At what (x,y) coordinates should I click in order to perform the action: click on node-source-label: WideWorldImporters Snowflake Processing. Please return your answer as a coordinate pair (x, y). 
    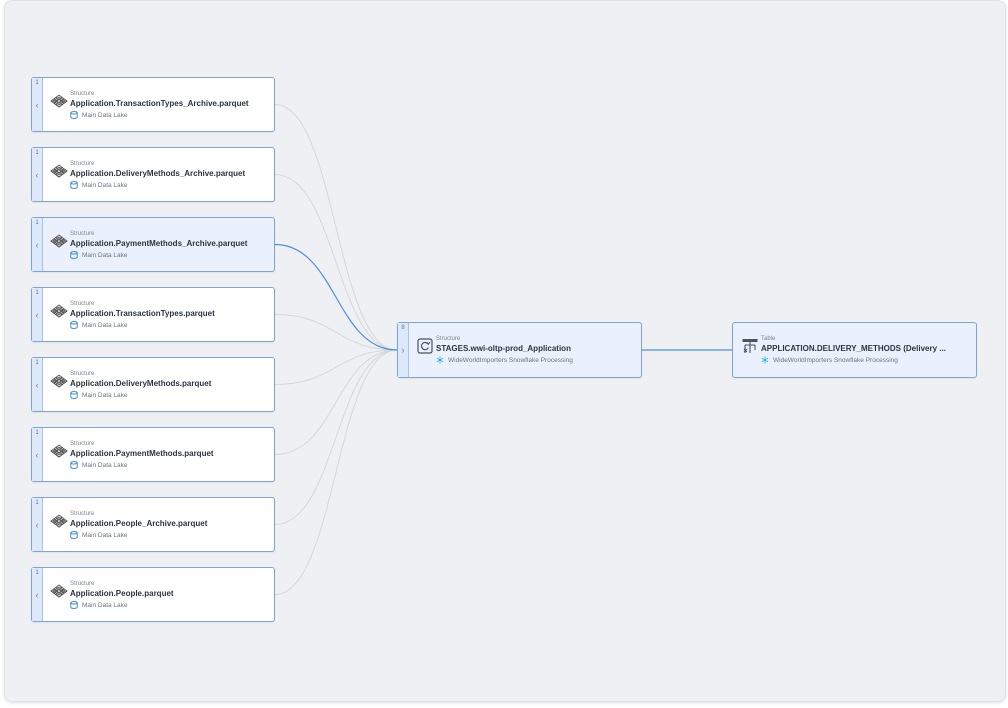
    Looking at the image, I should click on (510, 360).